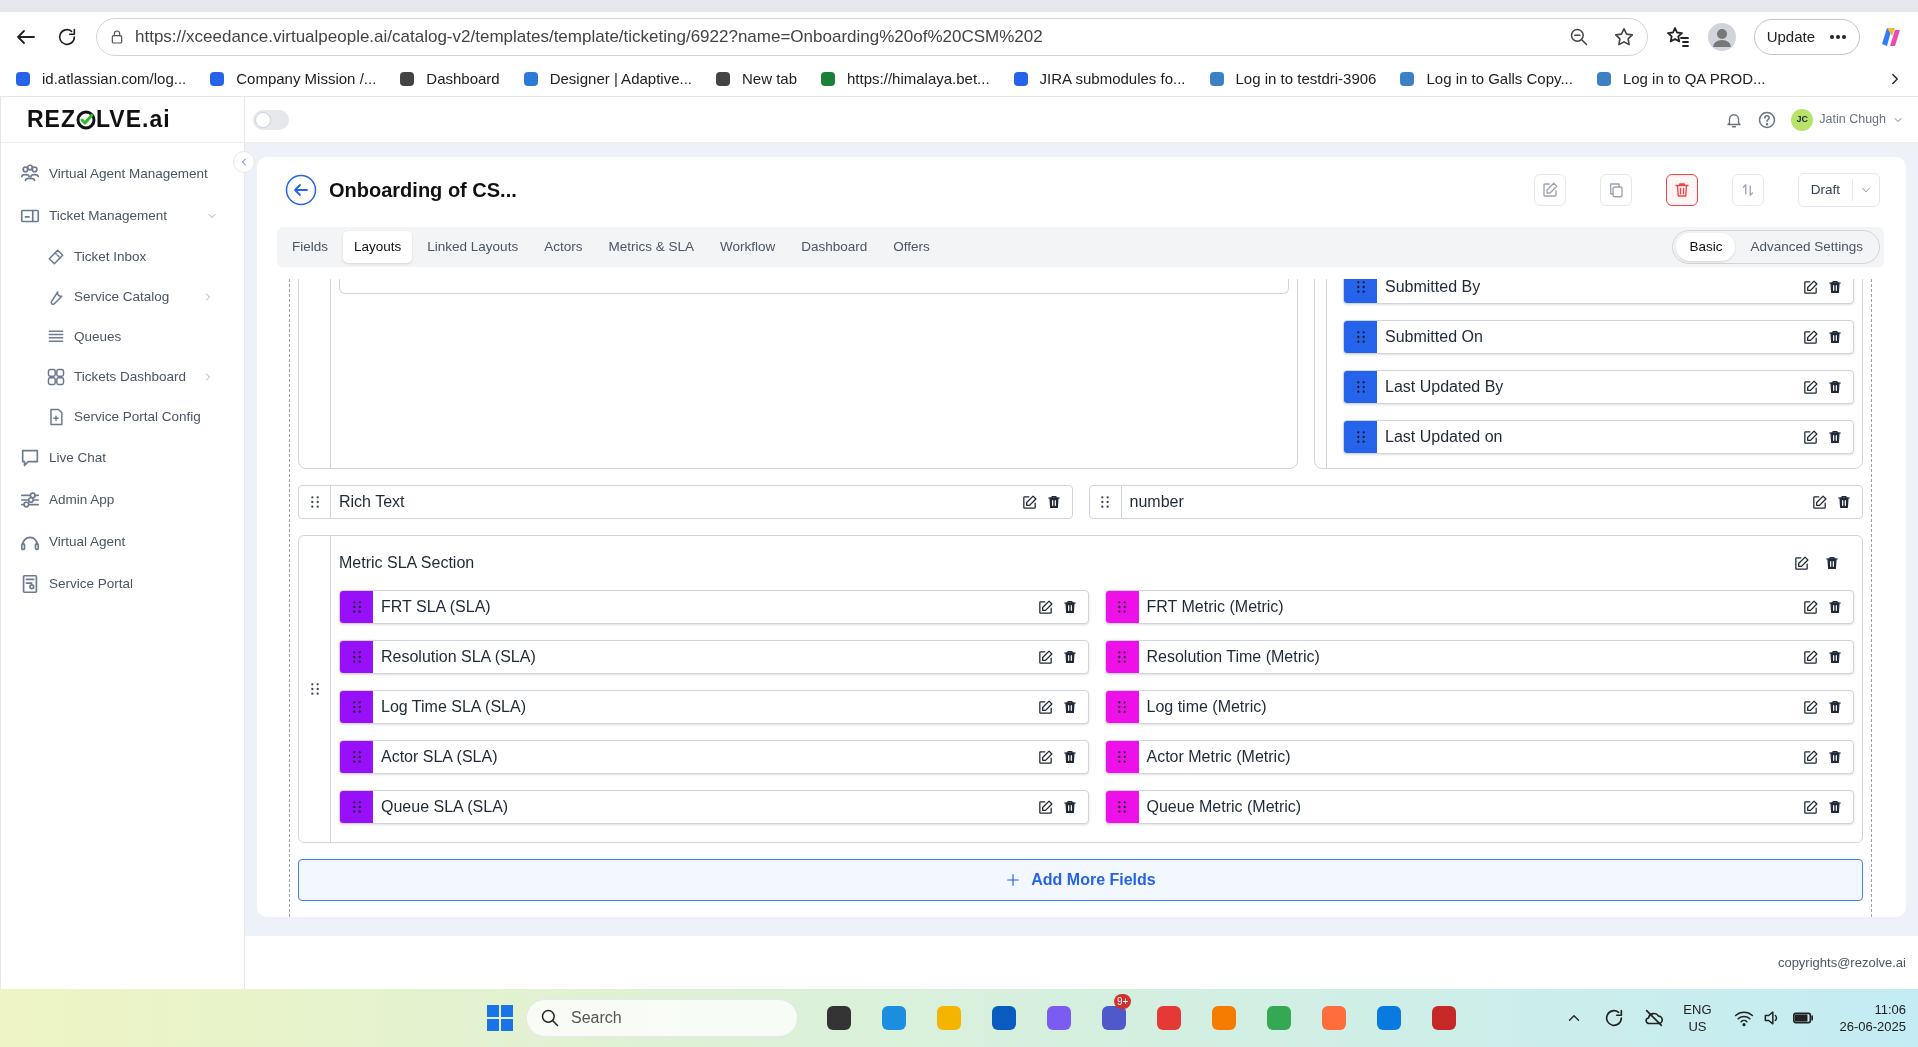 Image resolution: width=1918 pixels, height=1047 pixels. What do you see at coordinates (1677, 37) in the screenshot?
I see `favorites-icon` at bounding box center [1677, 37].